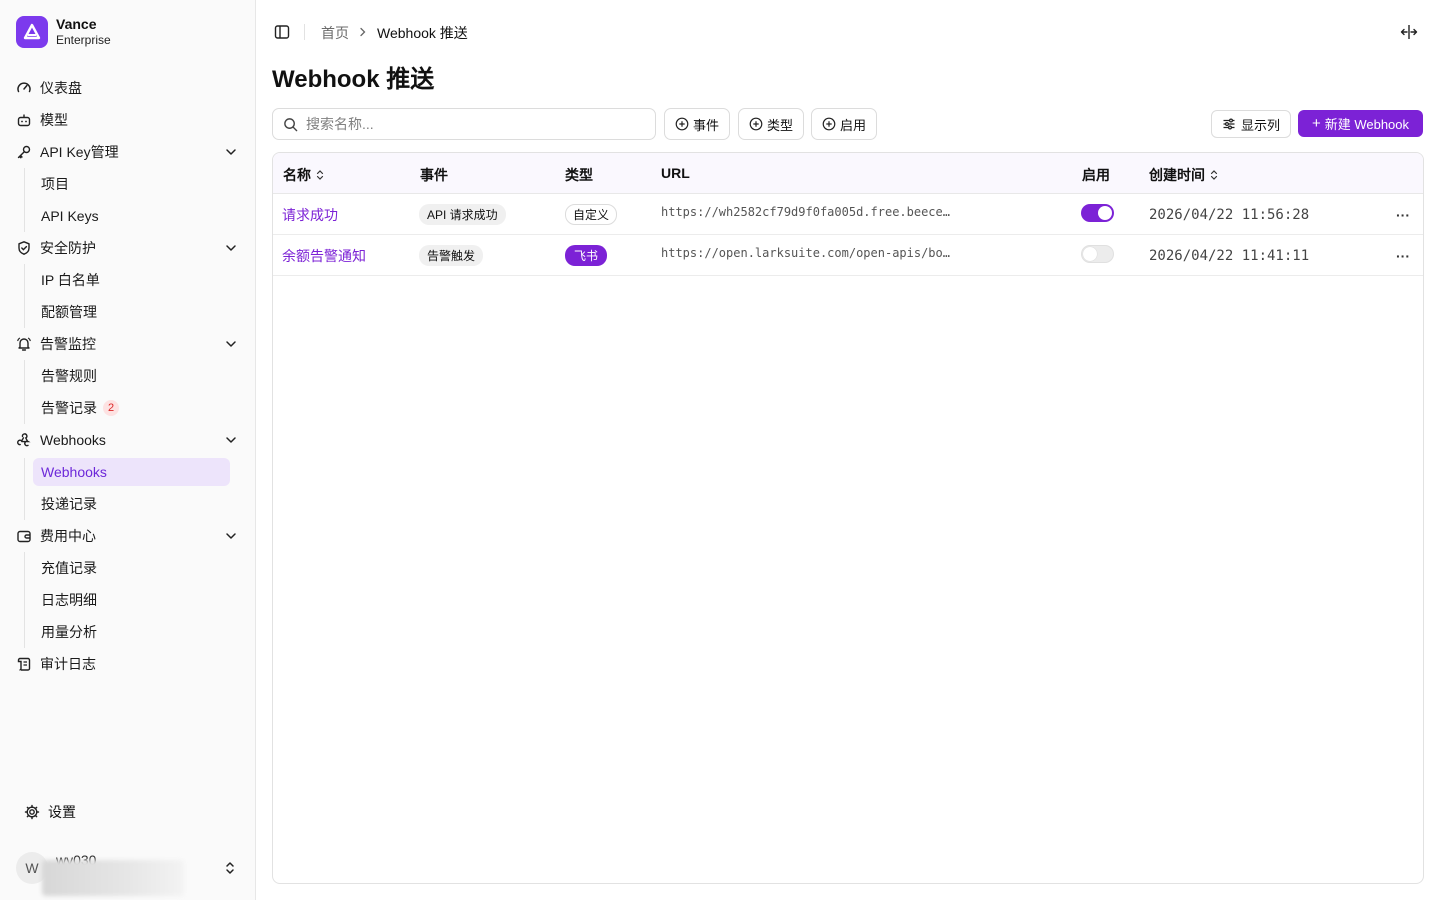  I want to click on sidebar-item-dashboard: 仪表盘, so click(128, 88).